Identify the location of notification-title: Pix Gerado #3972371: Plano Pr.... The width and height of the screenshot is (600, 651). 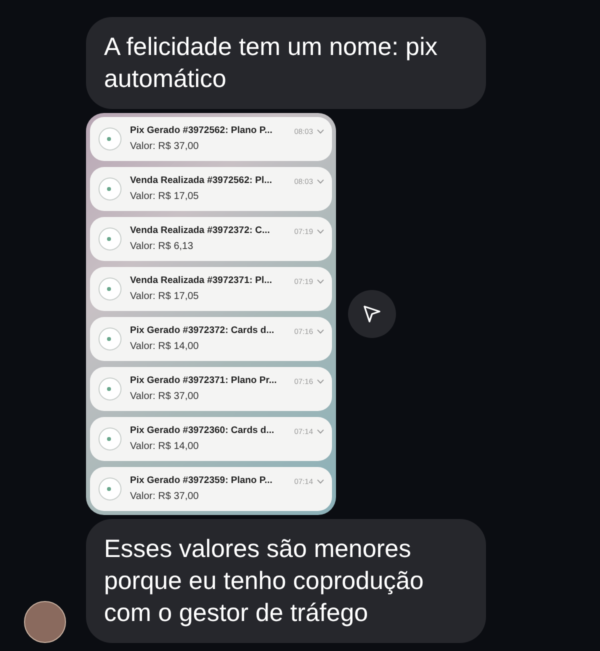
(204, 381).